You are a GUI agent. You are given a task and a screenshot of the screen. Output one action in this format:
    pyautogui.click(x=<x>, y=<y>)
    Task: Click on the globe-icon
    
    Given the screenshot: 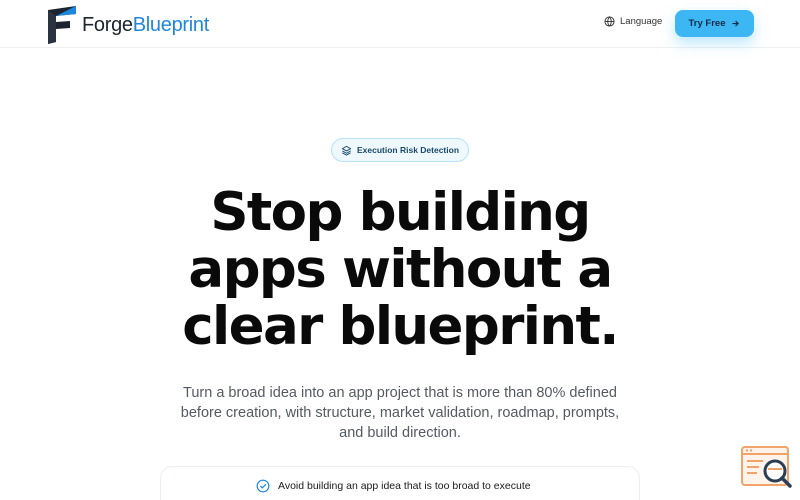 What is the action you would take?
    pyautogui.click(x=609, y=21)
    